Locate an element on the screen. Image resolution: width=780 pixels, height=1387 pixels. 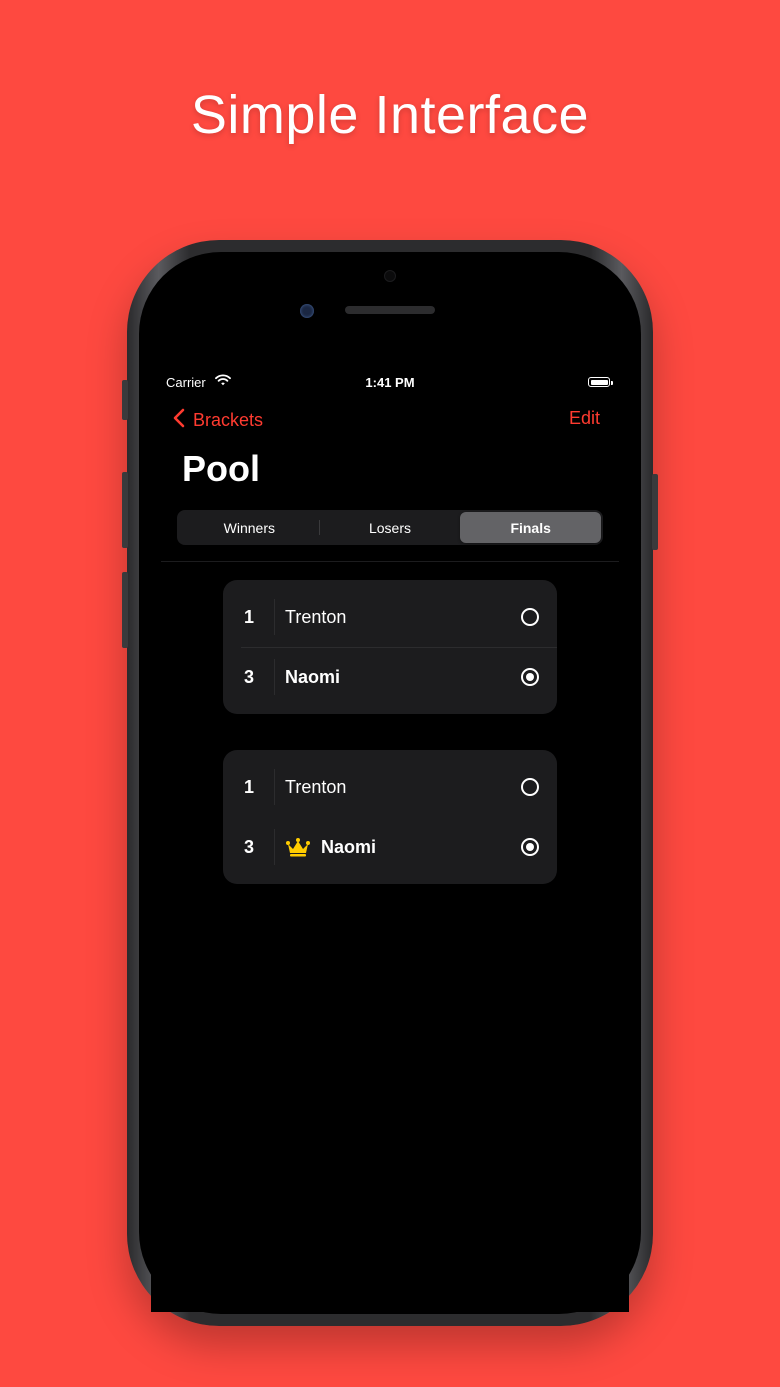
volume-down-button is located at coordinates (125, 610).